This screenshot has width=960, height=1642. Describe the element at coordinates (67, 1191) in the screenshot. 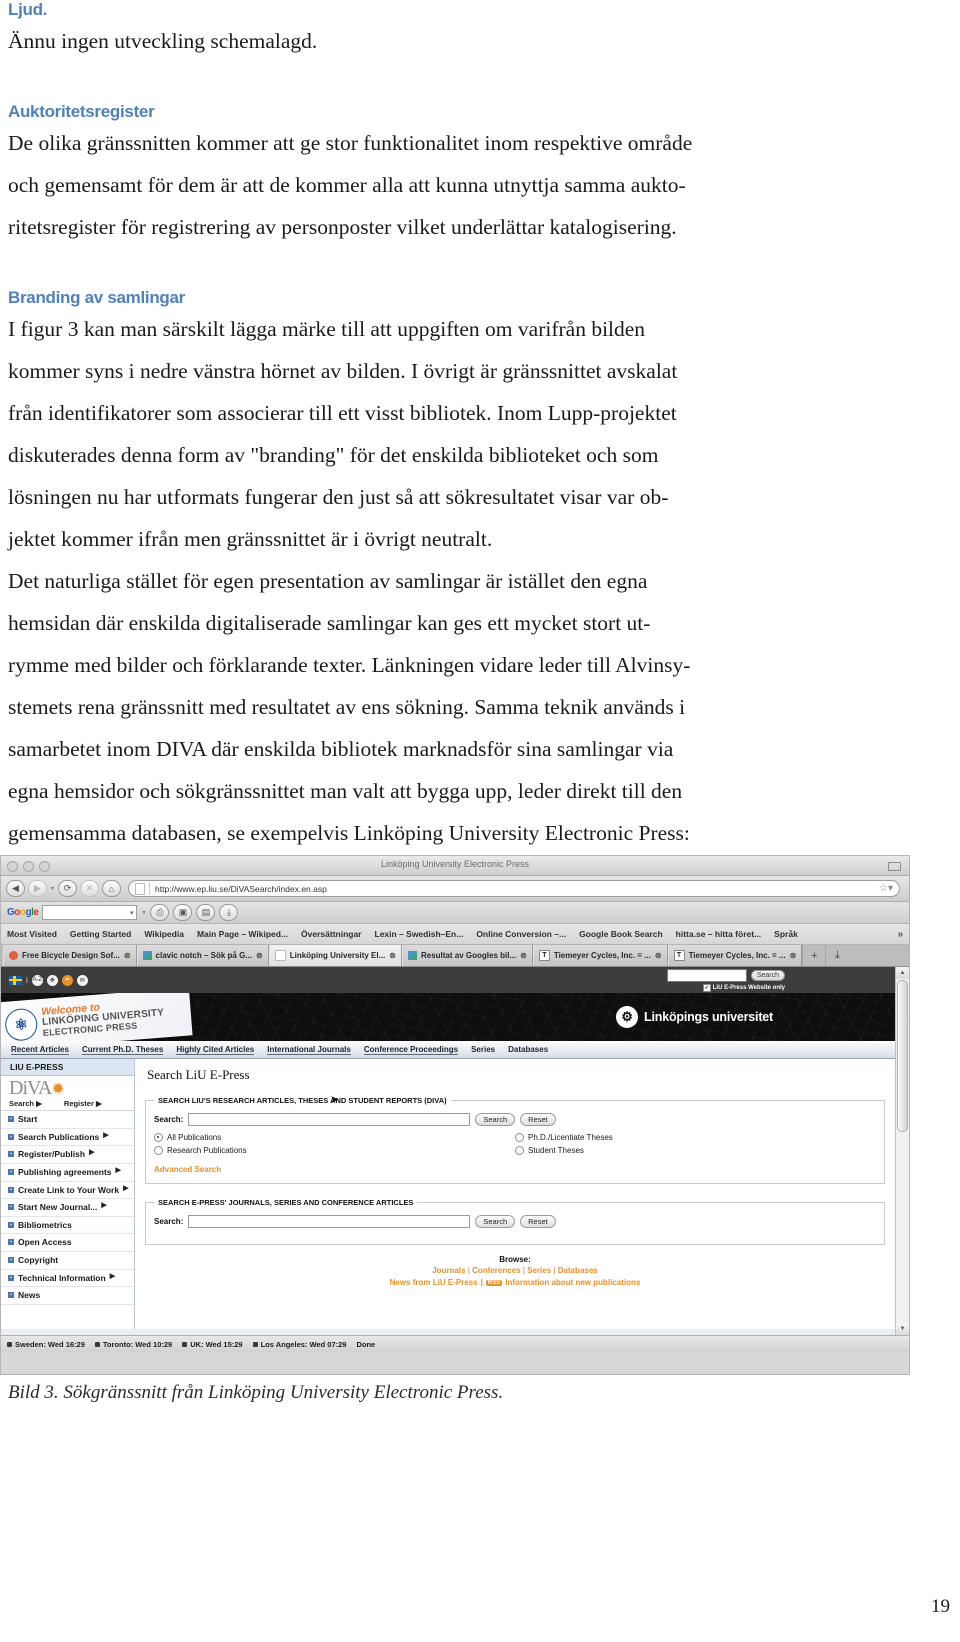

I see `sidebar-item-create-link-to-your-work: ▪ Create Link to Your Work ▶` at that location.